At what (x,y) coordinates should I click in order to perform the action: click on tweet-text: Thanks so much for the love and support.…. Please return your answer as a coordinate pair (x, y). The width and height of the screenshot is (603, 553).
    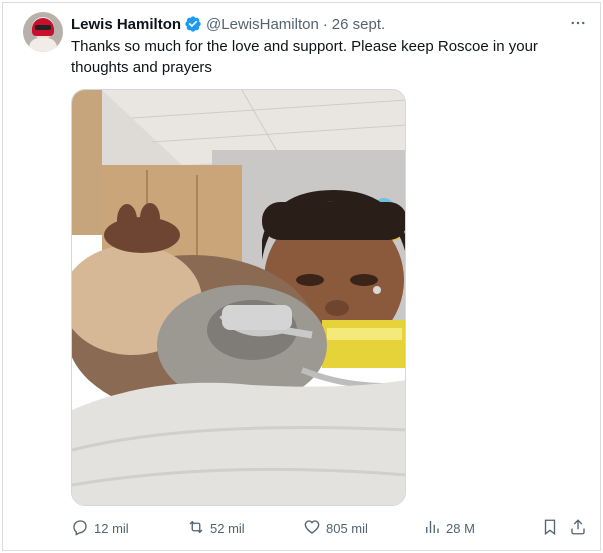
    Looking at the image, I should click on (304, 57).